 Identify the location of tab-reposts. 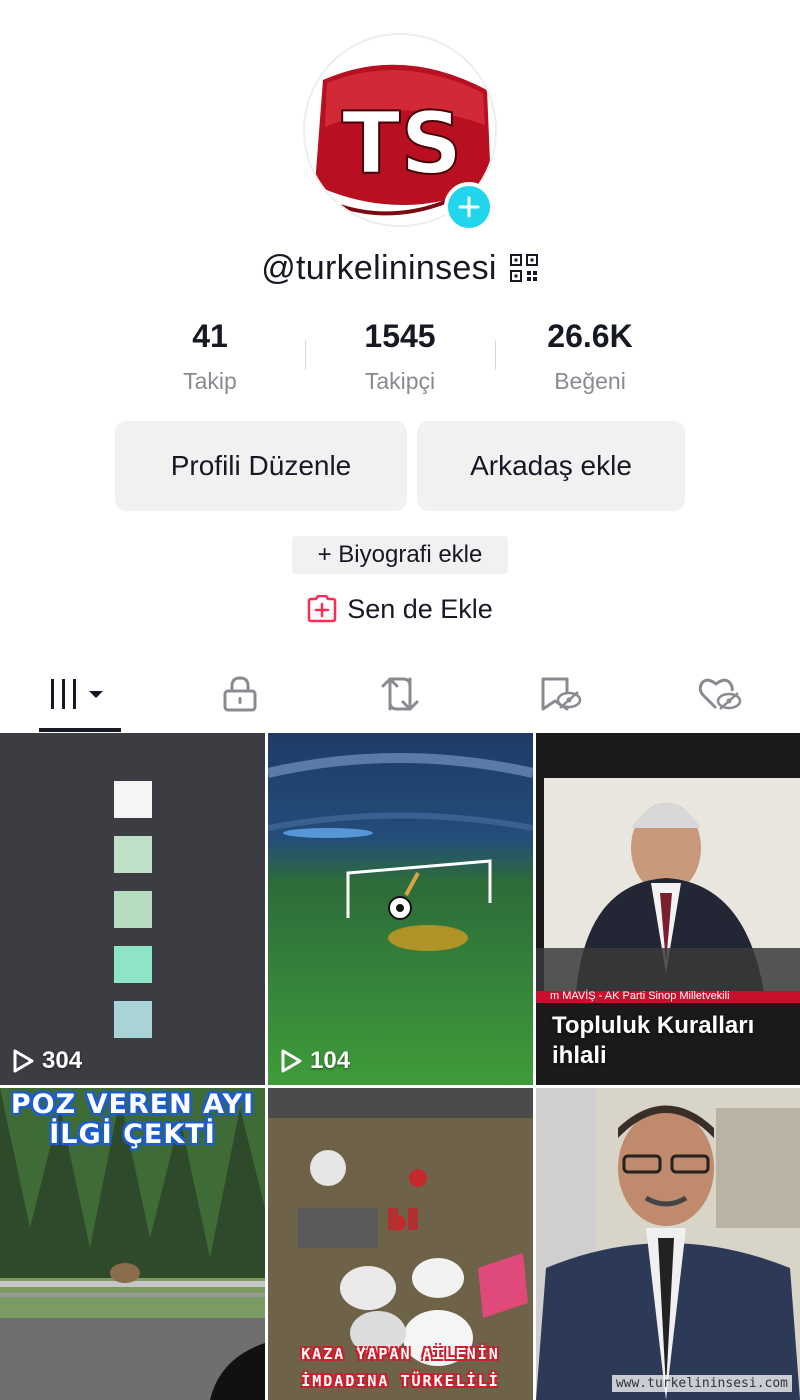
(400, 694).